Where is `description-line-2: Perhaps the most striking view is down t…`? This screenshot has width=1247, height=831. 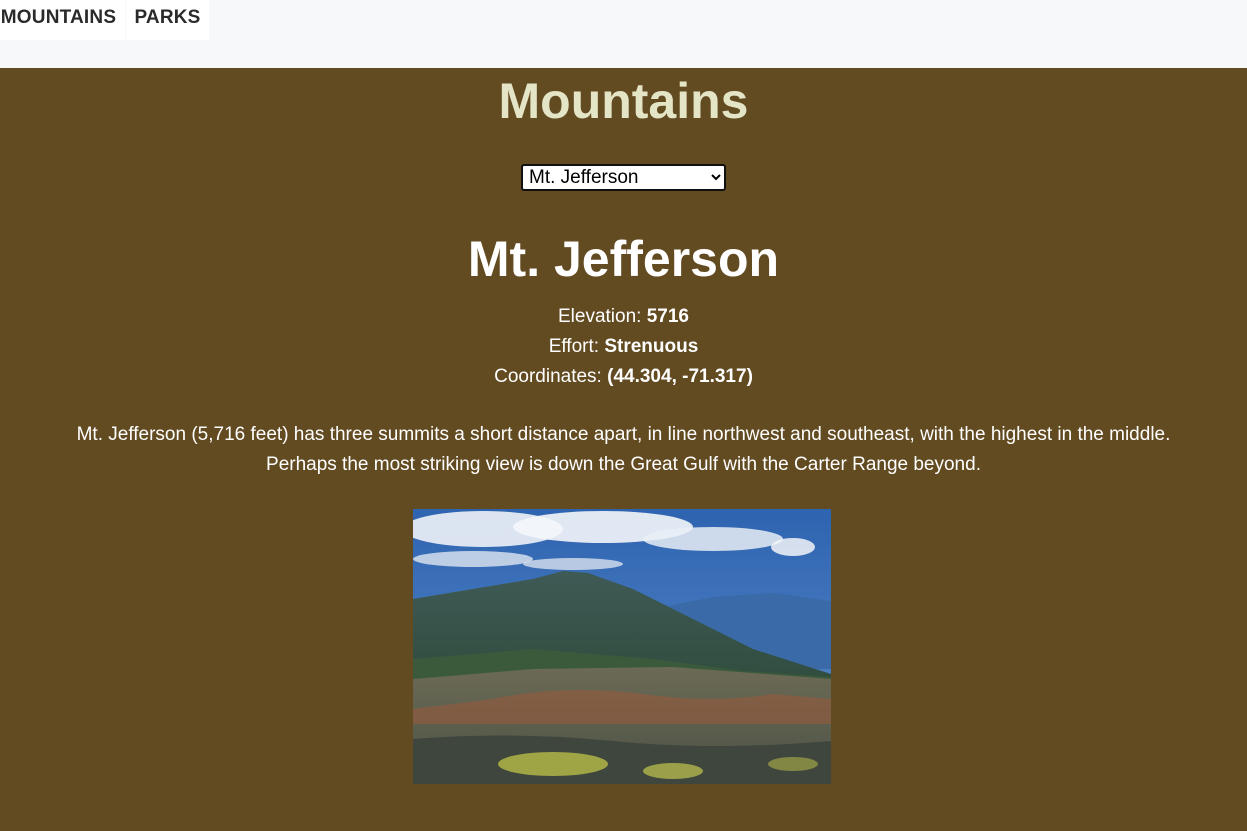 description-line-2: Perhaps the most striking view is down t… is located at coordinates (623, 464).